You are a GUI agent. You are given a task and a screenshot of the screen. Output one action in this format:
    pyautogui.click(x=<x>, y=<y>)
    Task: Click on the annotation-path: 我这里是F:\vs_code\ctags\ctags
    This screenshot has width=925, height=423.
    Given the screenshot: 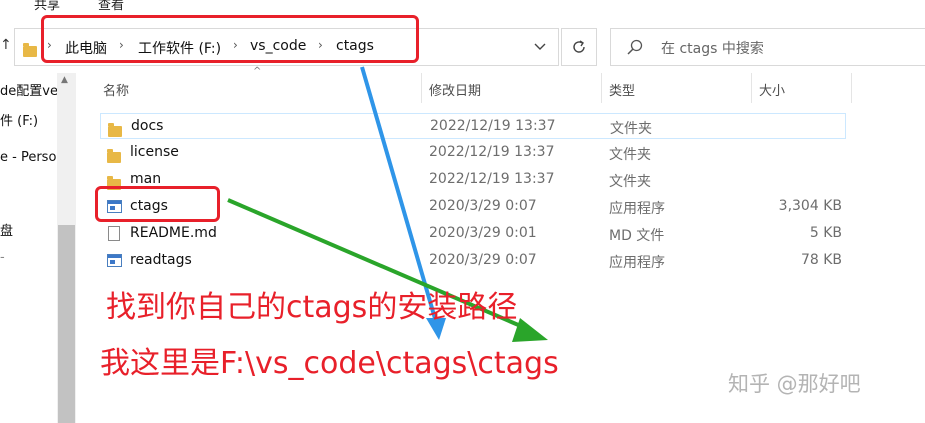 What is the action you would take?
    pyautogui.click(x=329, y=363)
    